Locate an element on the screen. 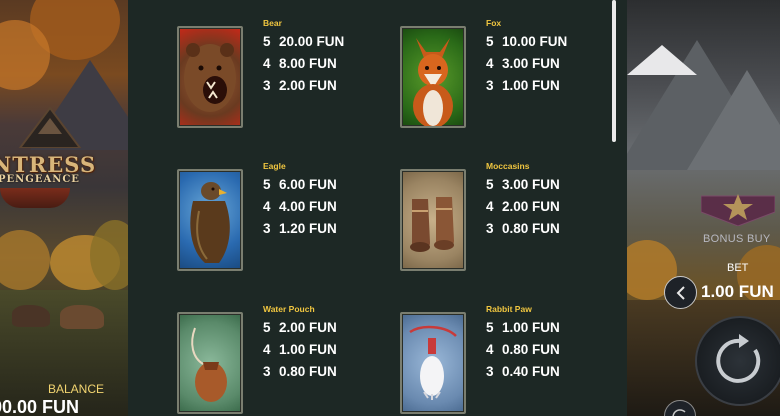  balance-value: 00.00 FUN is located at coordinates (40, 406).